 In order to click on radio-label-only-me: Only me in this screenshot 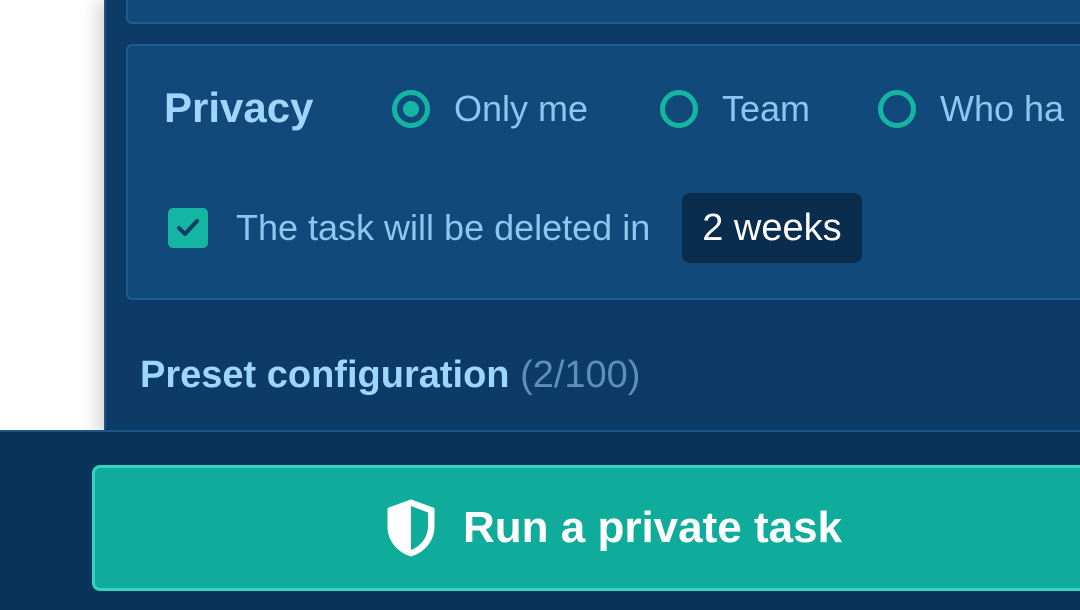, I will do `click(521, 108)`.